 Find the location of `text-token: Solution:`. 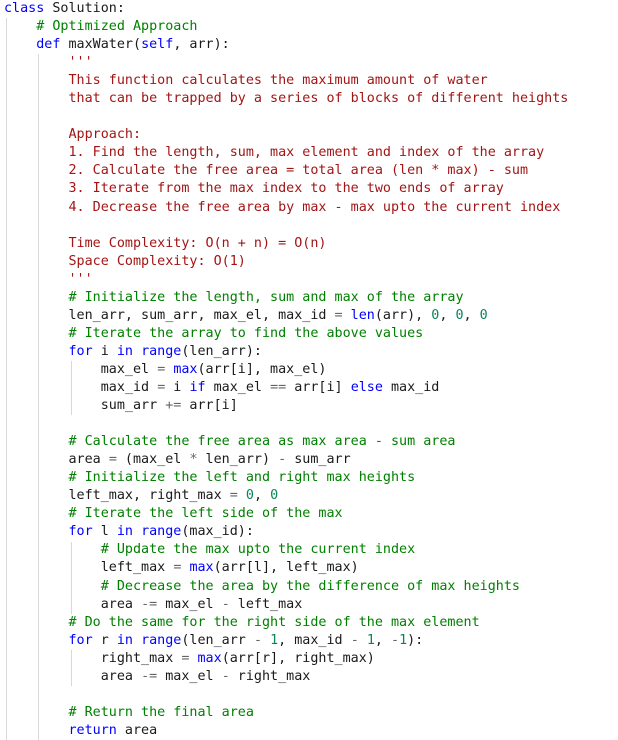

text-token: Solution: is located at coordinates (84, 8).